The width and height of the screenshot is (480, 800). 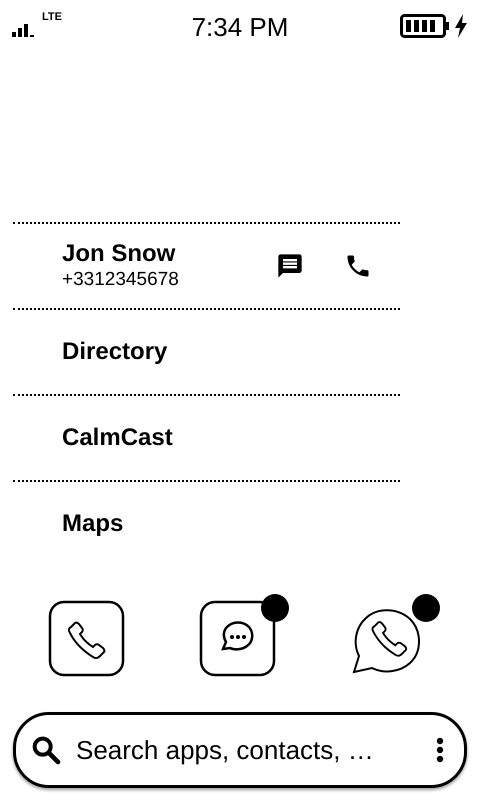 I want to click on app-name: CalmCast, so click(x=117, y=438).